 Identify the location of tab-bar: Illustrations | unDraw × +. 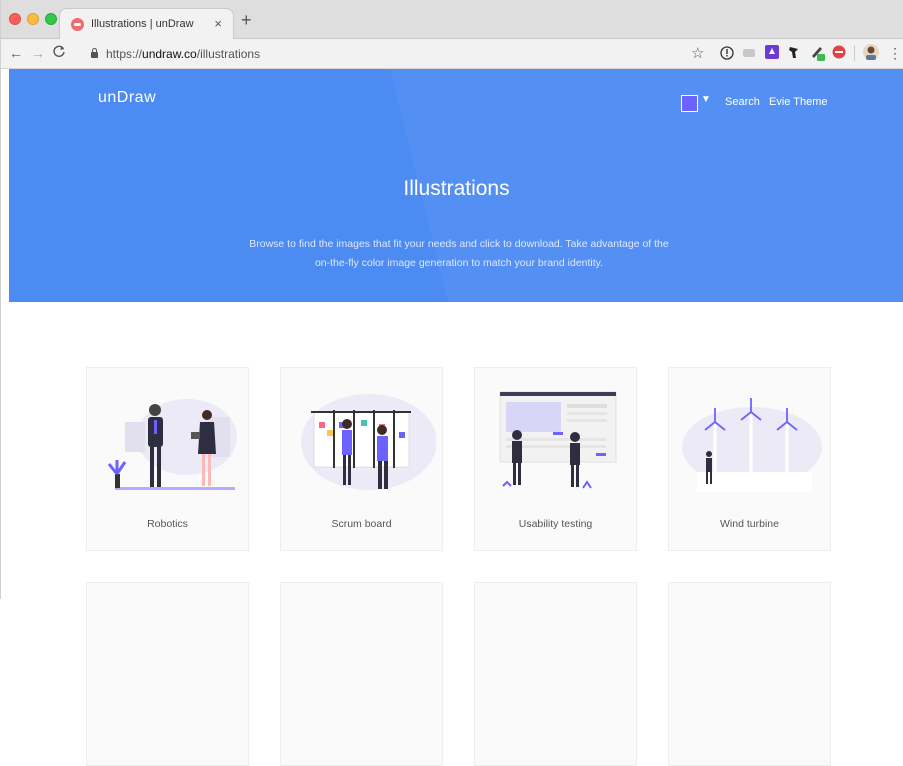
(452, 20).